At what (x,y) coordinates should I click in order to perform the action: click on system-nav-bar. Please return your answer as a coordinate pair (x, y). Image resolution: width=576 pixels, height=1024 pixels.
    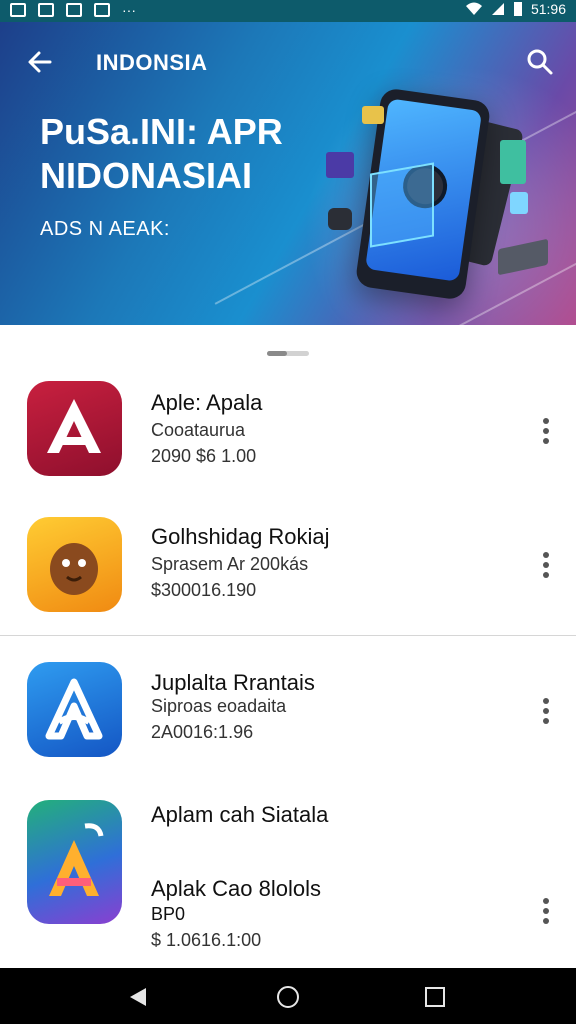
    Looking at the image, I should click on (288, 996).